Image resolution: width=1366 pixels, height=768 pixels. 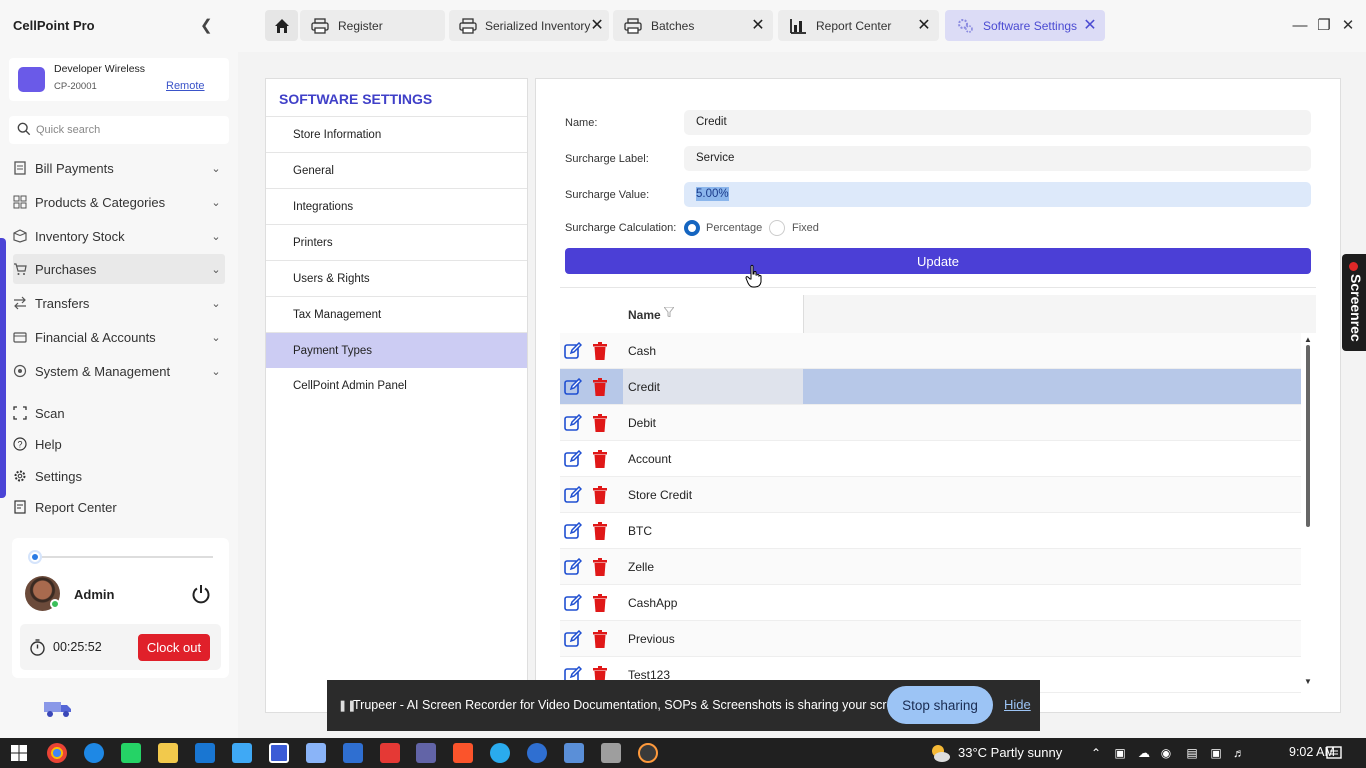 What do you see at coordinates (938, 261) in the screenshot?
I see `update-button: Update` at bounding box center [938, 261].